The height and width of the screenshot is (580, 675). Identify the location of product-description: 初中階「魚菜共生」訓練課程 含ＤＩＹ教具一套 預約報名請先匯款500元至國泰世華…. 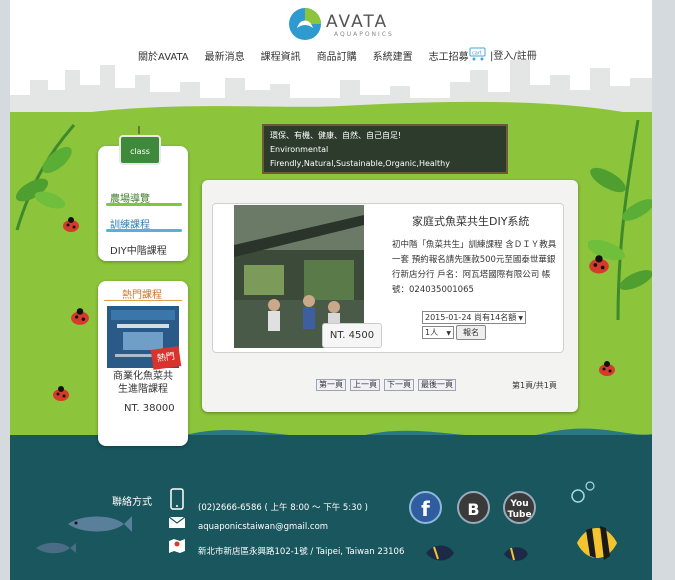
(474, 267).